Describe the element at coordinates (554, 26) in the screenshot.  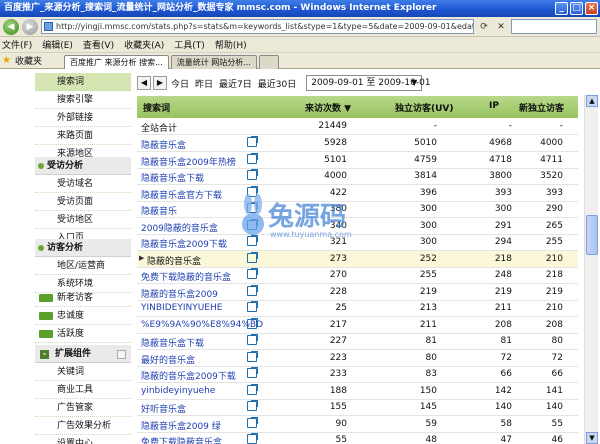
I see `search-box` at that location.